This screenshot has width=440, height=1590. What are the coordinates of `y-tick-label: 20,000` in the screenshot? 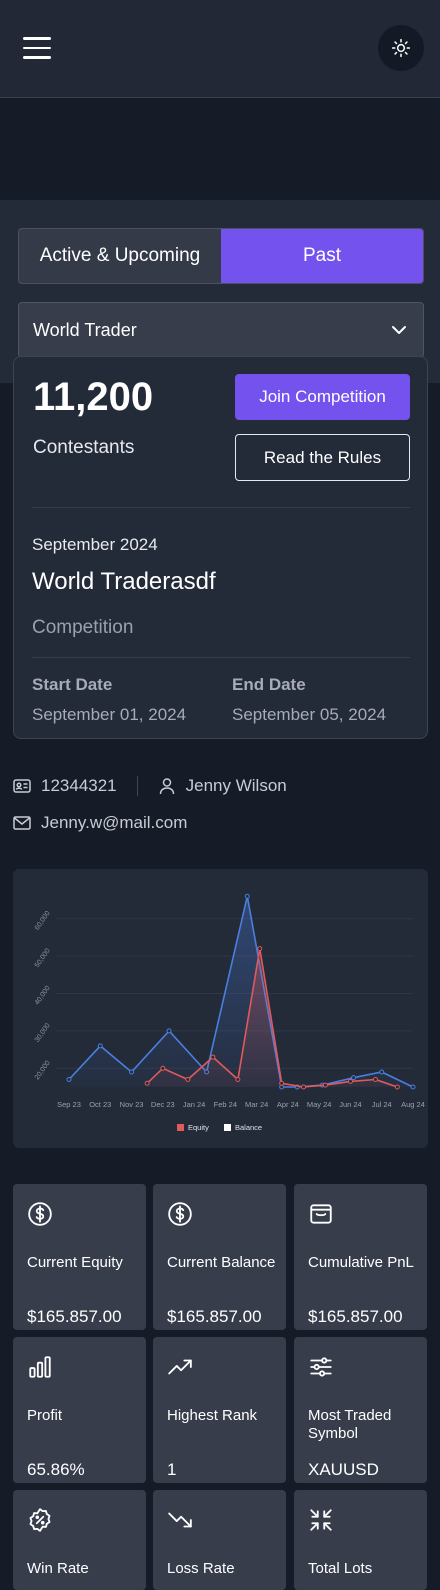 It's located at (43, 1071).